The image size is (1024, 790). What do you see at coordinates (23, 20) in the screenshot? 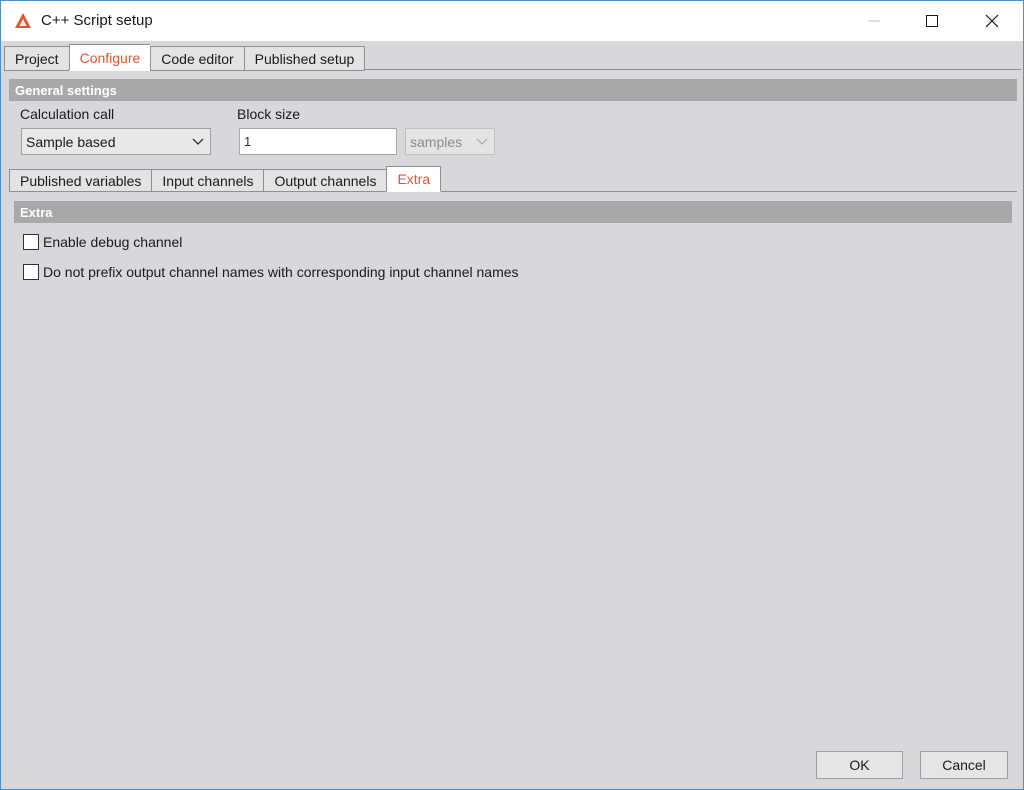
I see `app-logo-icon` at bounding box center [23, 20].